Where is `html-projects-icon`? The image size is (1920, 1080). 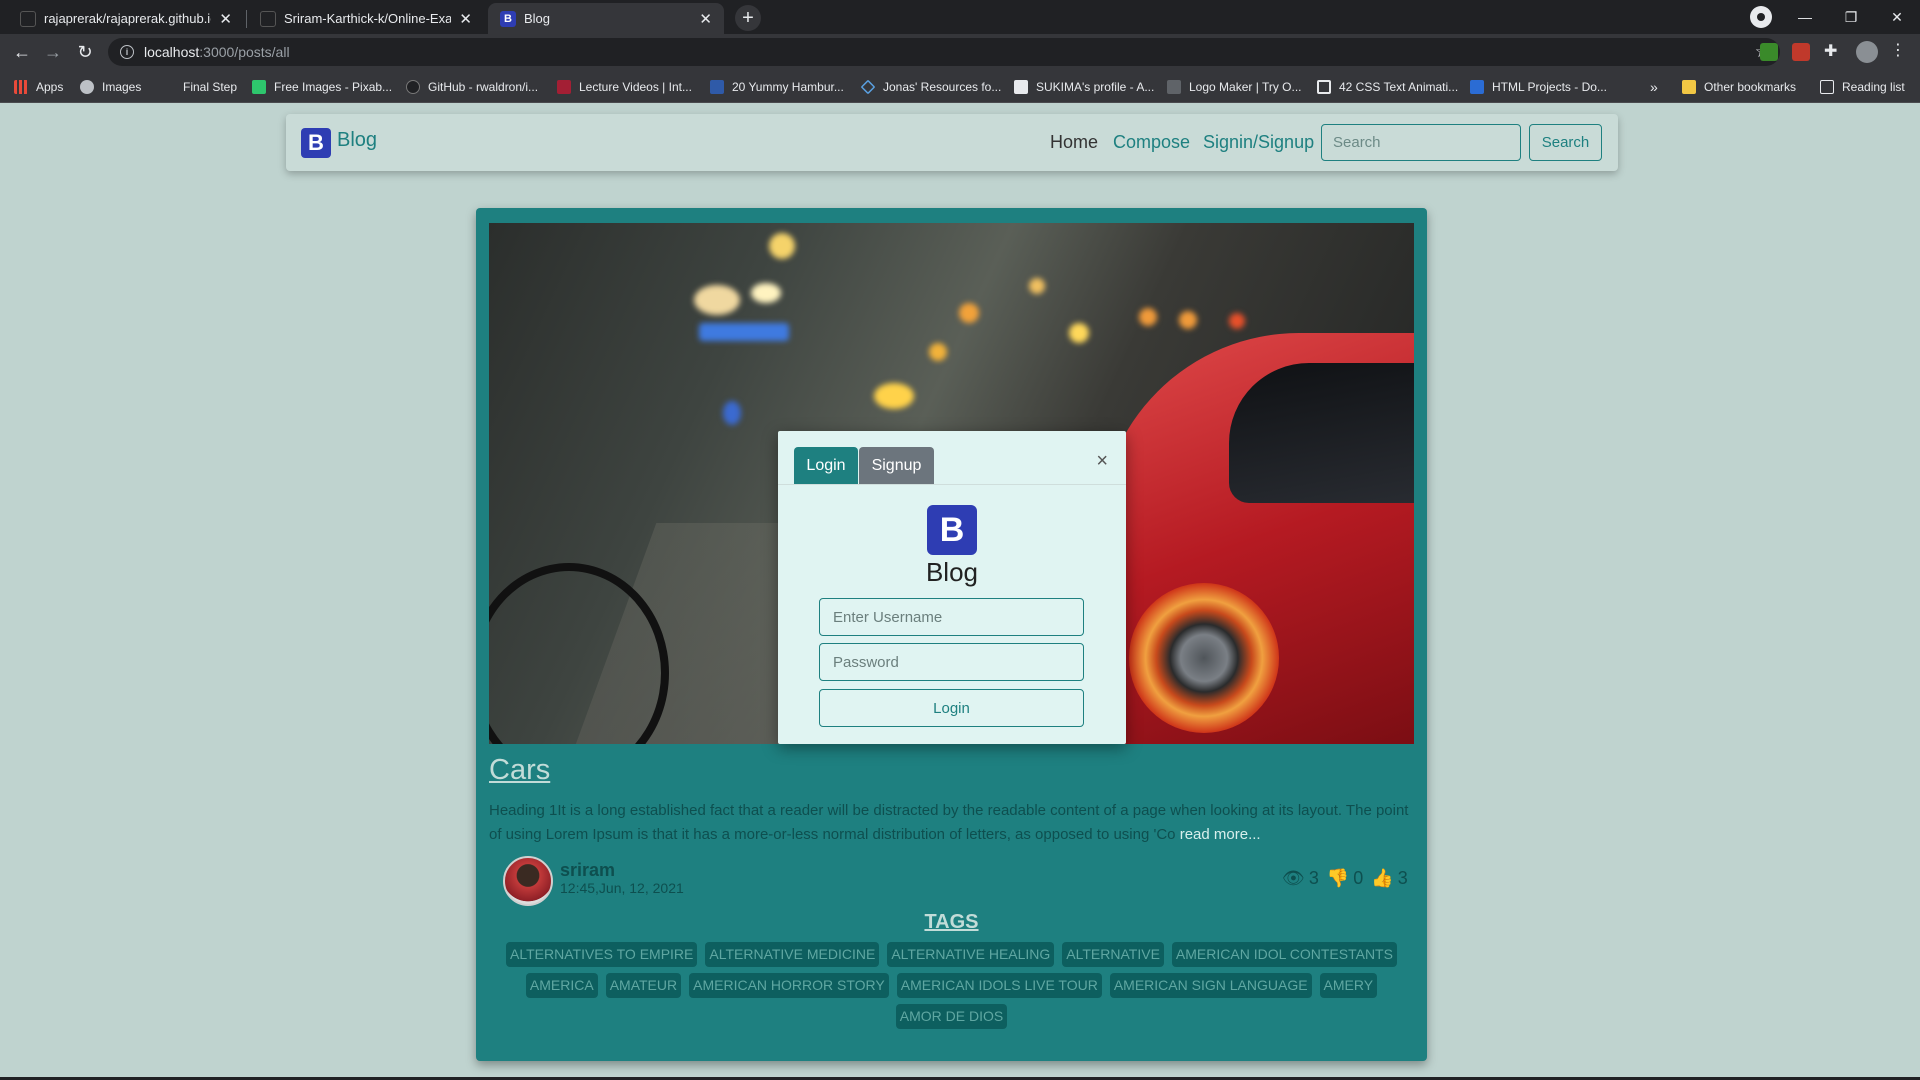 html-projects-icon is located at coordinates (1477, 86).